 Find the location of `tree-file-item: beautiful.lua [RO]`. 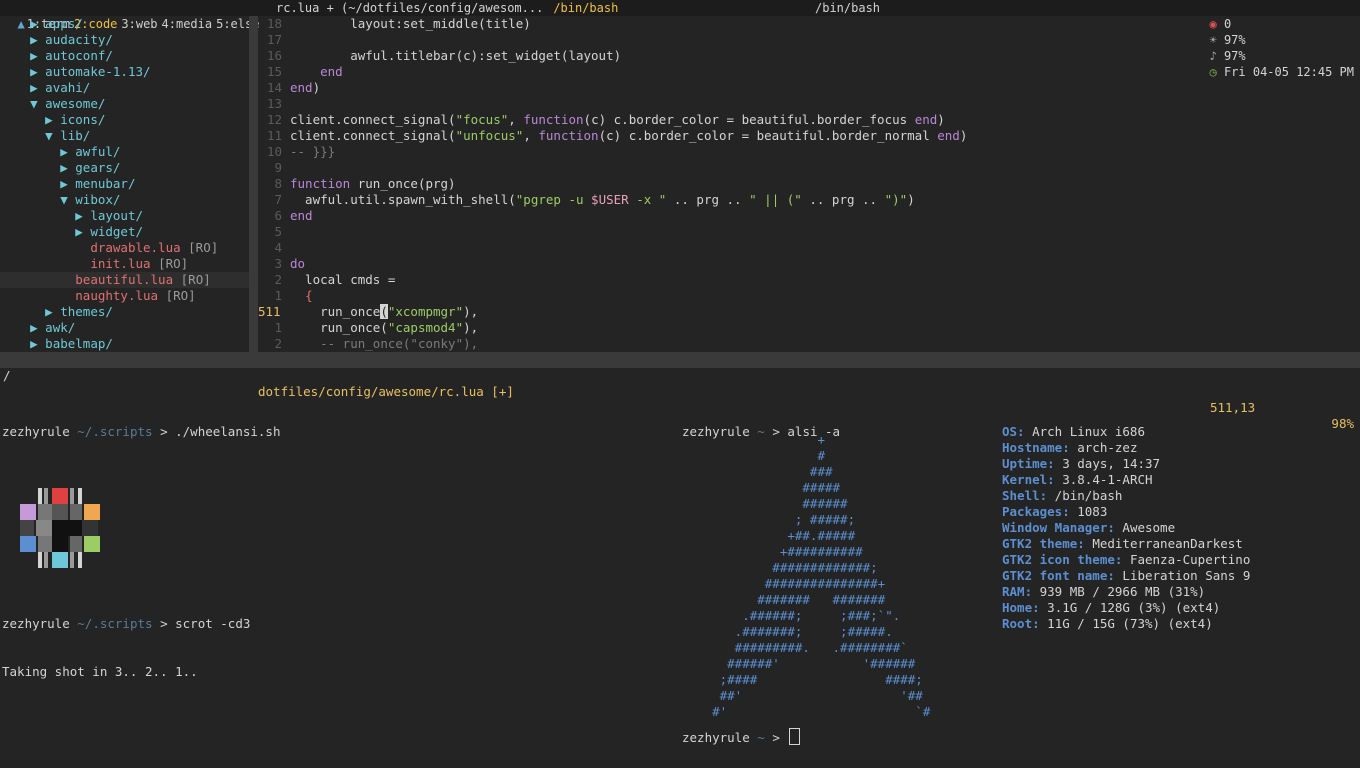

tree-file-item: beautiful.lua [RO] is located at coordinates (124, 280).